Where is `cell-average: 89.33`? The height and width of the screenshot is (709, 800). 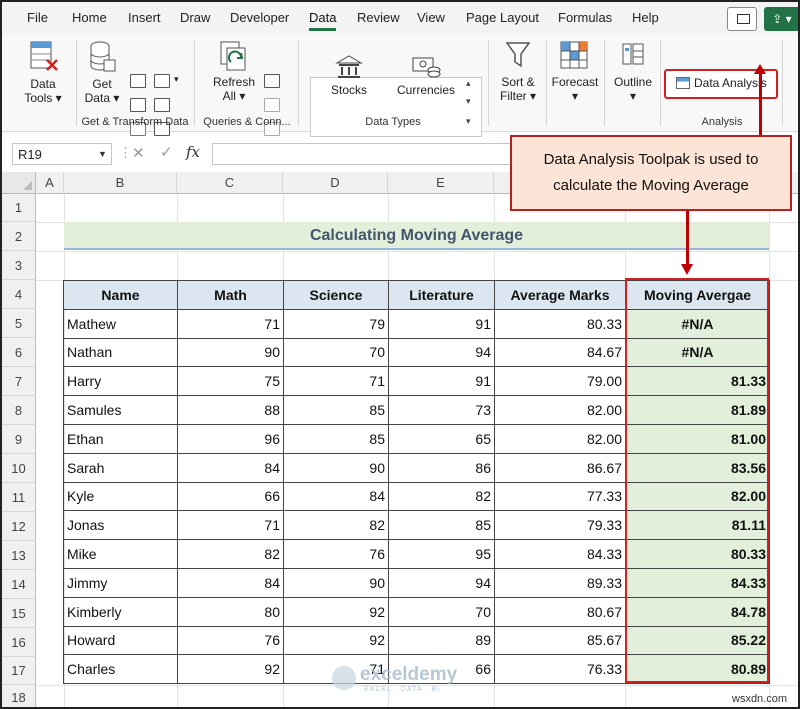 cell-average: 89.33 is located at coordinates (560, 582).